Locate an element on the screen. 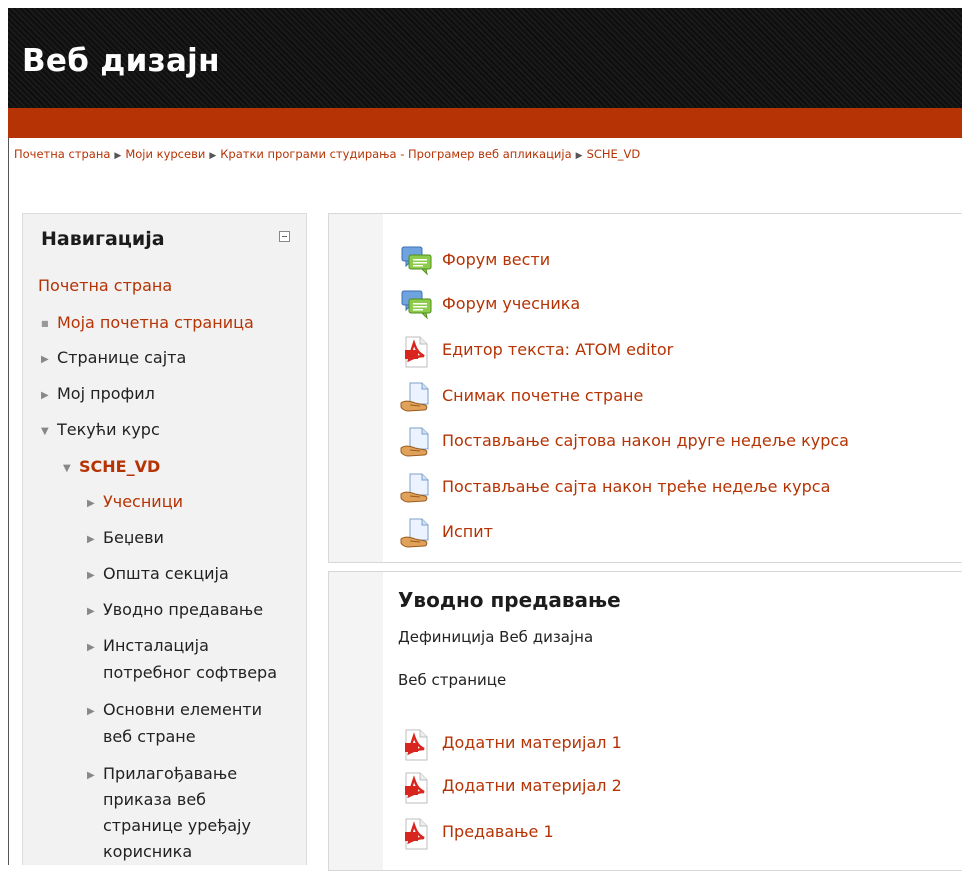 Image resolution: width=962 pixels, height=871 pixels. nav-basics-item: ▶ Основни елементи is located at coordinates (174, 711).